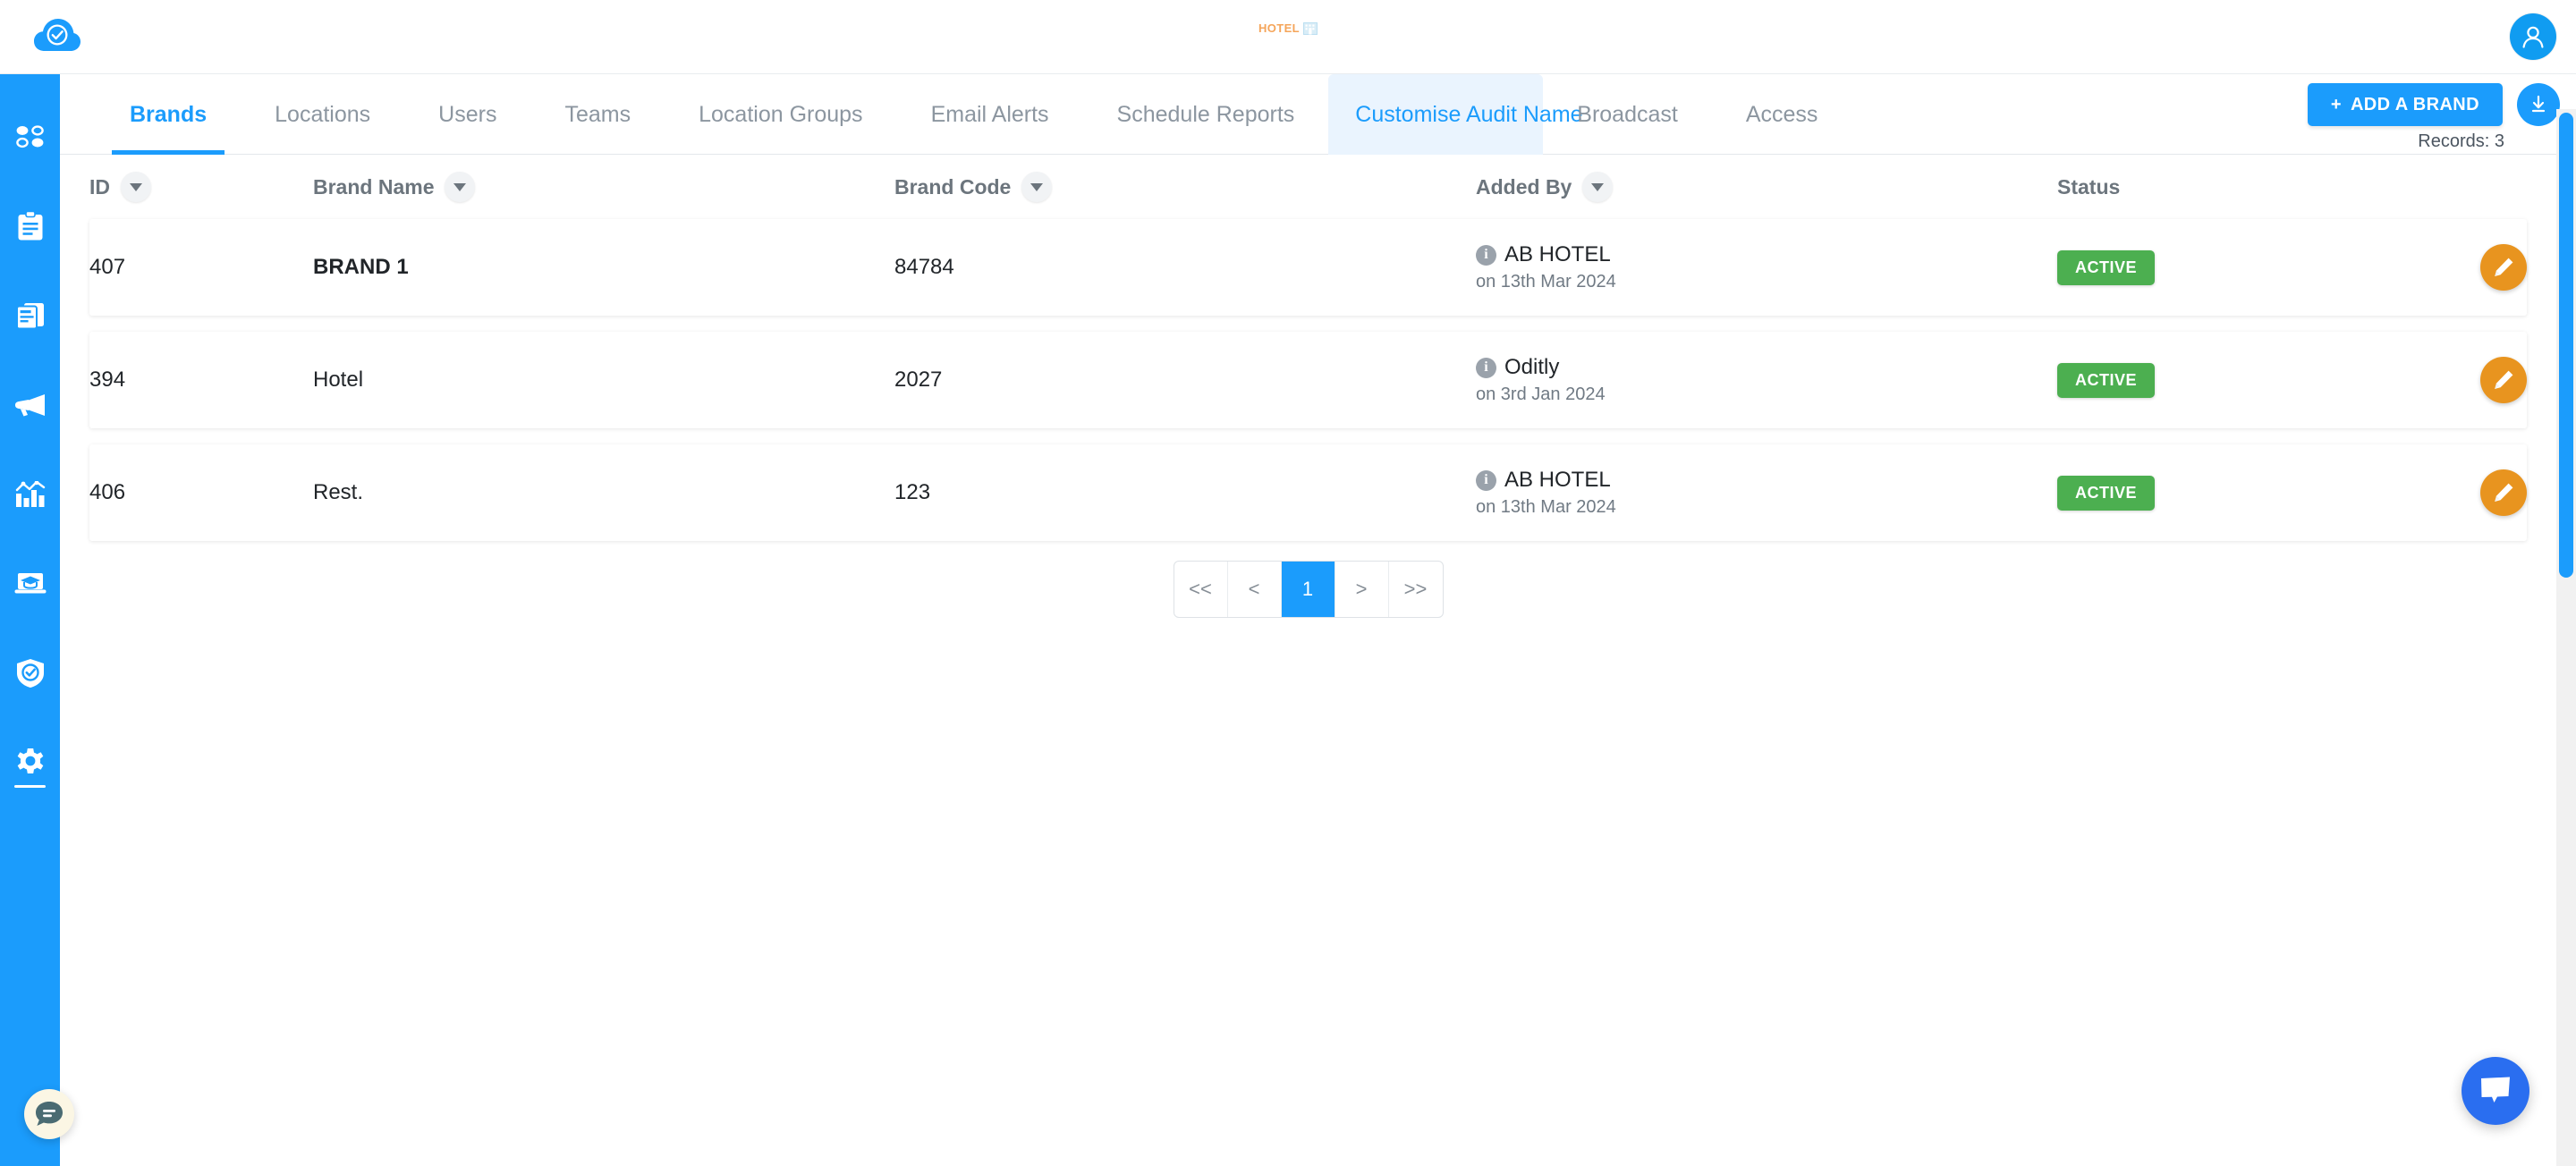 This screenshot has height=1166, width=2576. Describe the element at coordinates (1255, 589) in the screenshot. I see `pagination-prev: <` at that location.